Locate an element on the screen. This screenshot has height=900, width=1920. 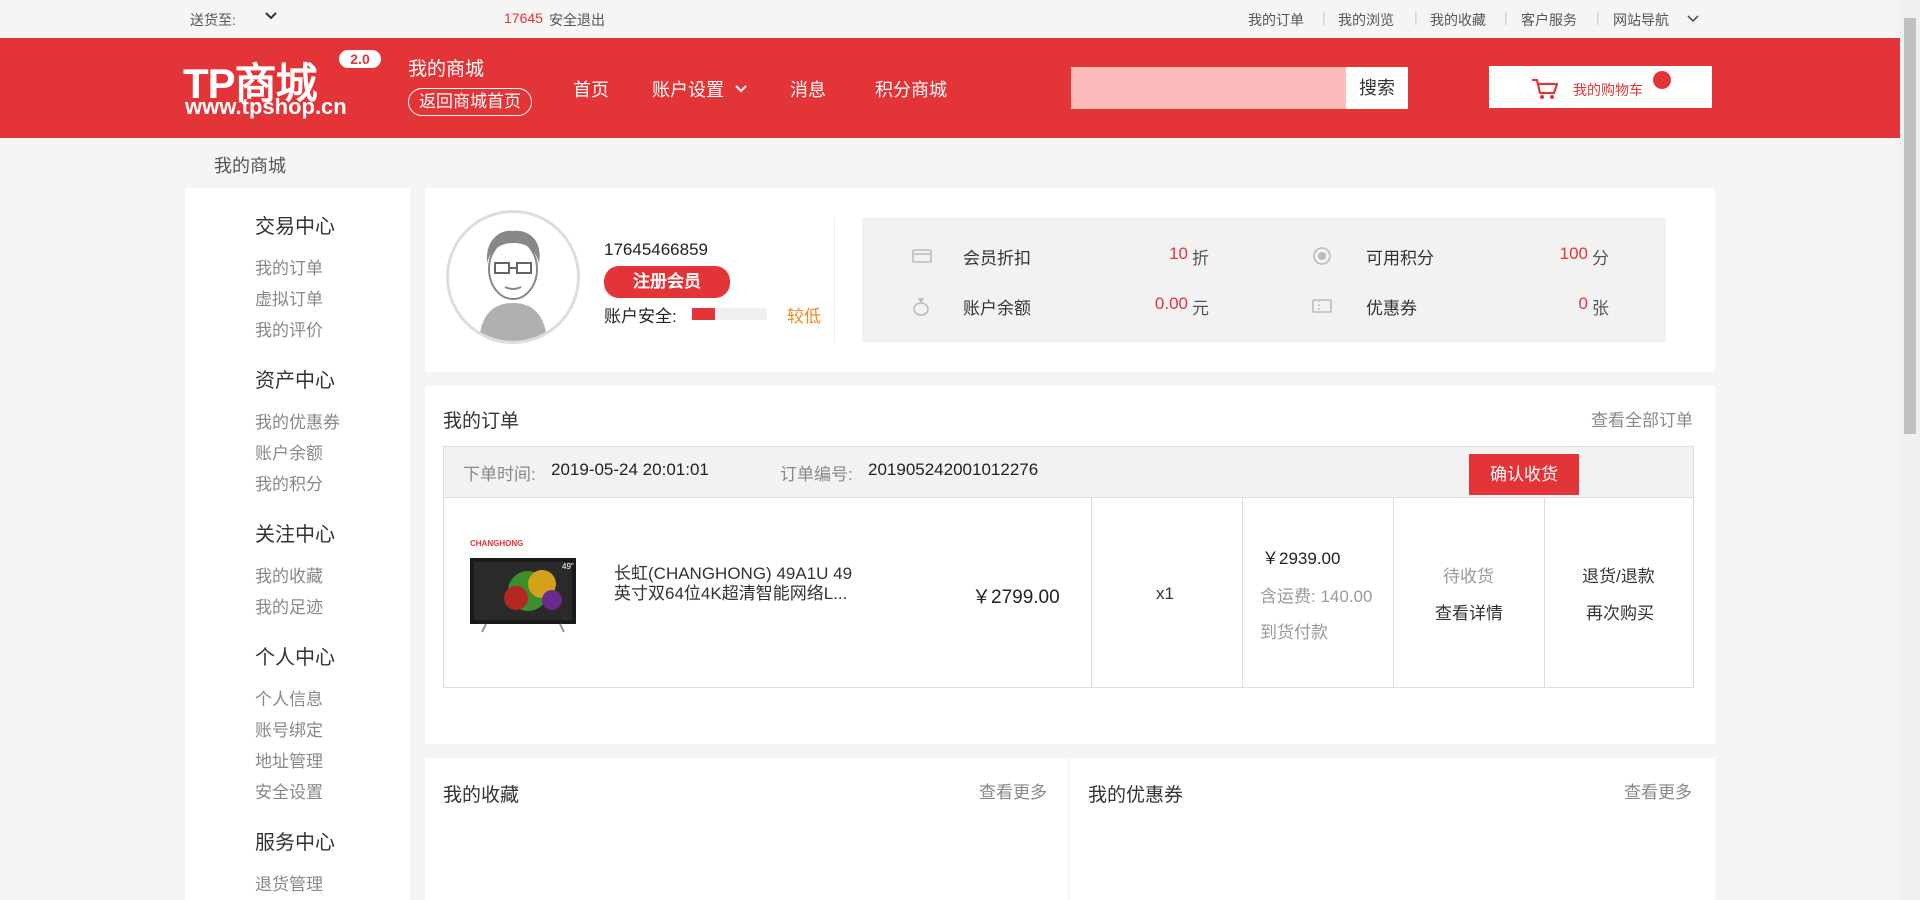
order-time: 2019-05-24 20:01:01 is located at coordinates (630, 469).